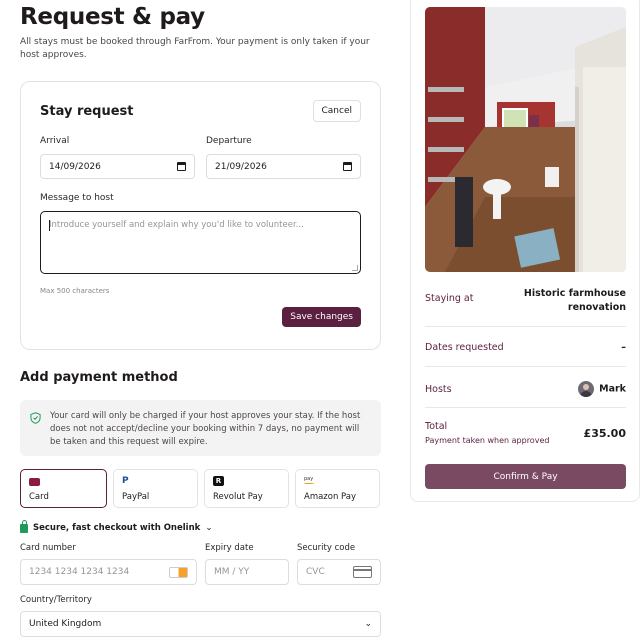 The image size is (640, 639). I want to click on hosts-label: Hosts, so click(438, 389).